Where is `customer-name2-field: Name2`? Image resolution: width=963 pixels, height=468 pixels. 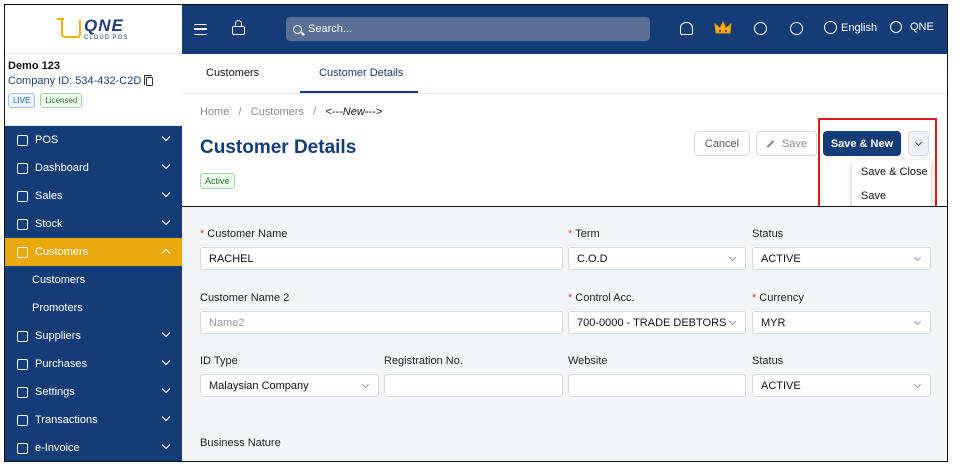
customer-name2-field: Name2 is located at coordinates (381, 322).